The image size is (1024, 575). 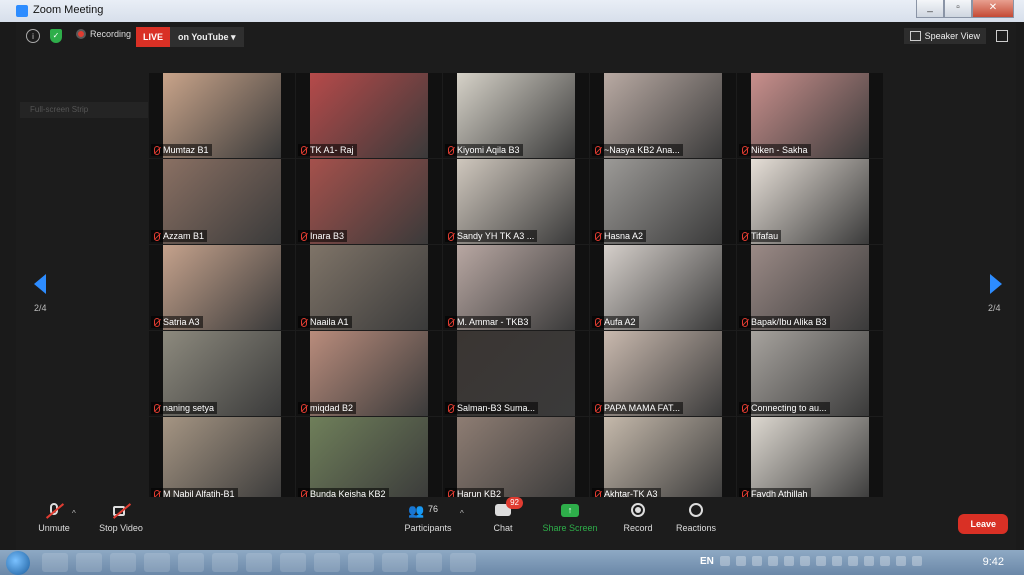 What do you see at coordinates (488, 150) in the screenshot?
I see `participant-name: Kiyomi Aqila B3` at bounding box center [488, 150].